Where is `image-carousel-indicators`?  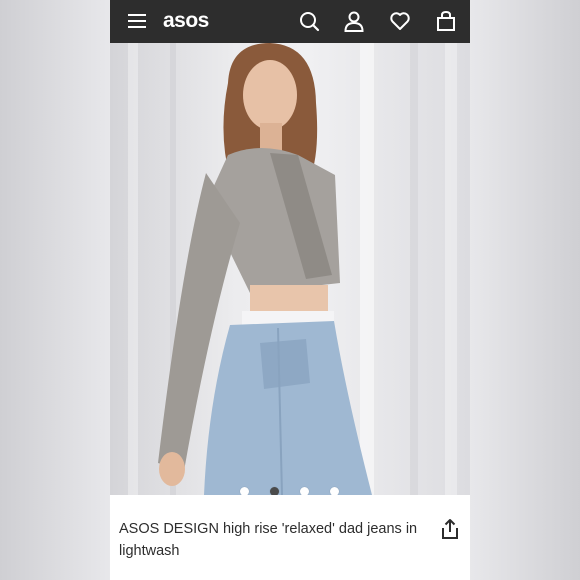 image-carousel-indicators is located at coordinates (290, 491).